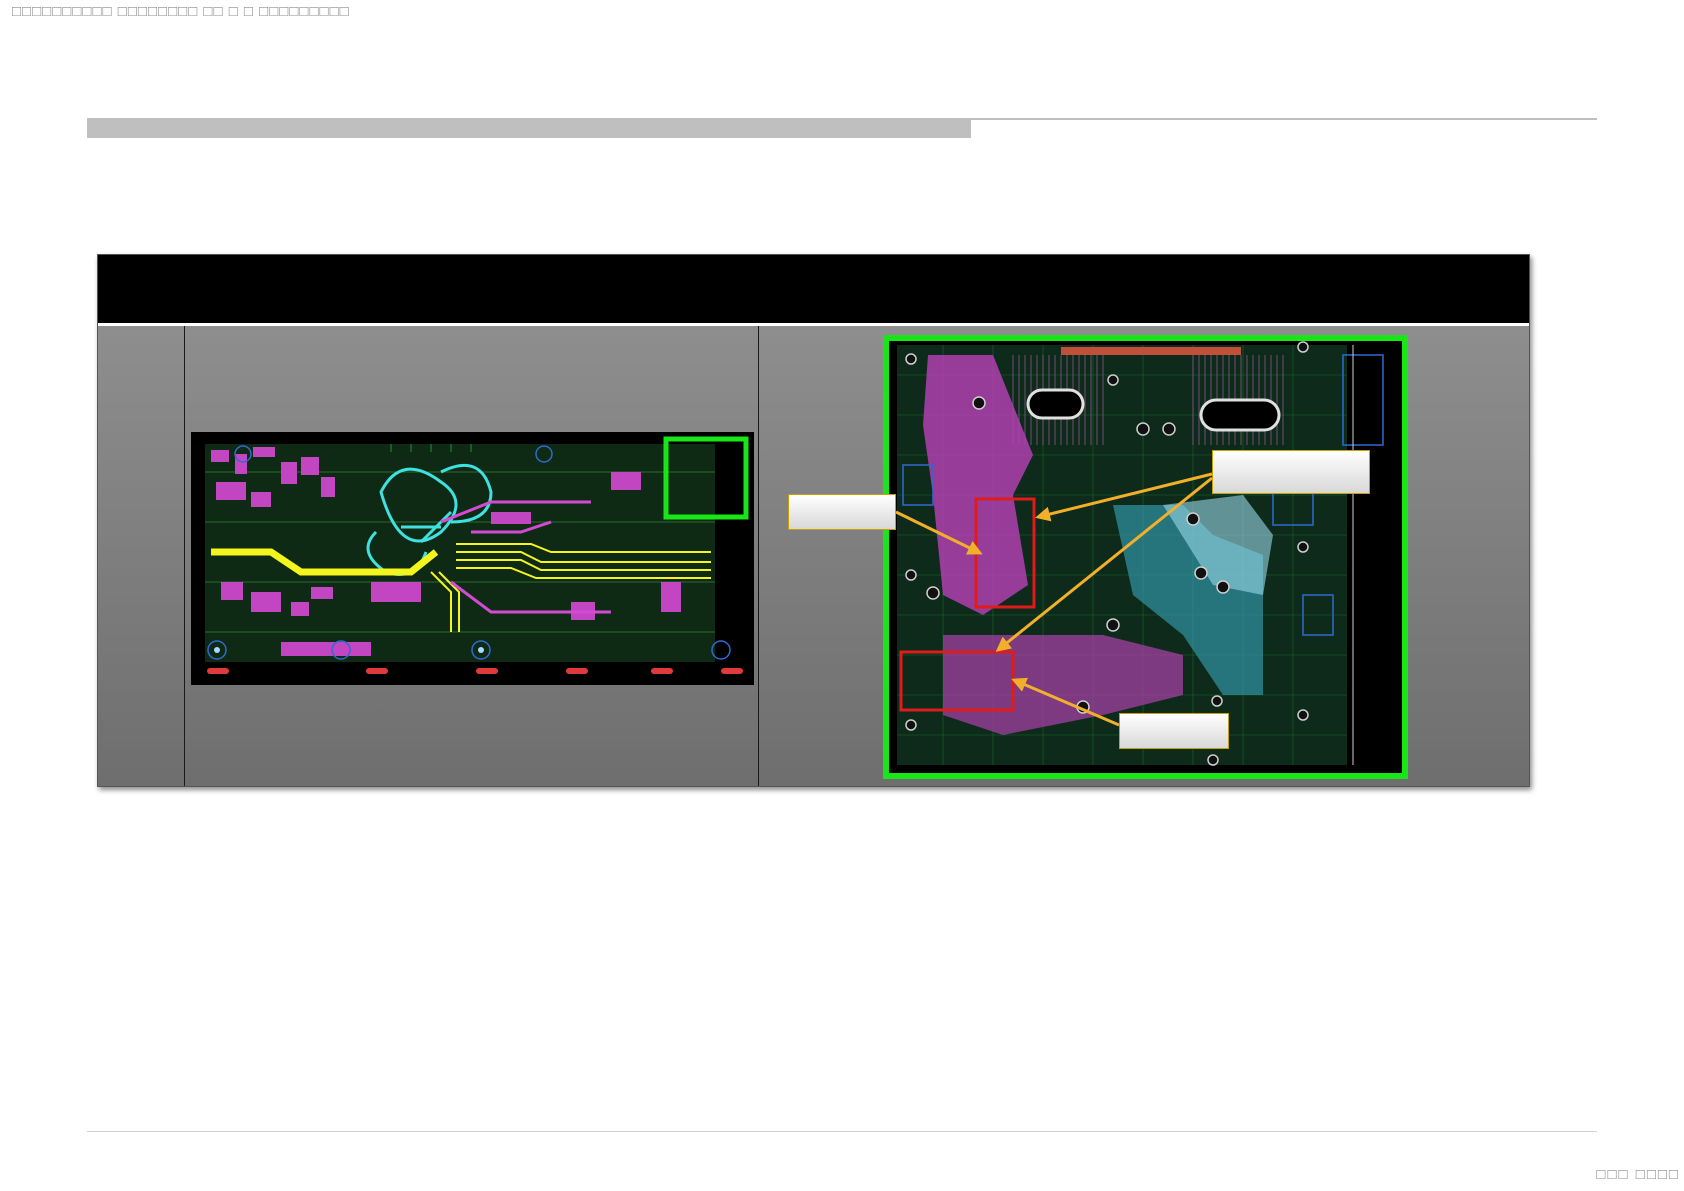 The width and height of the screenshot is (1684, 1191). What do you see at coordinates (813, 289) in the screenshot?
I see `table-header` at bounding box center [813, 289].